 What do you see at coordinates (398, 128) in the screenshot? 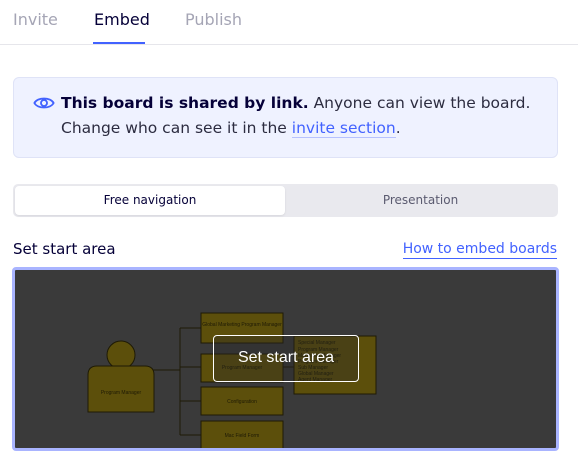
I see `share-info-period: .` at bounding box center [398, 128].